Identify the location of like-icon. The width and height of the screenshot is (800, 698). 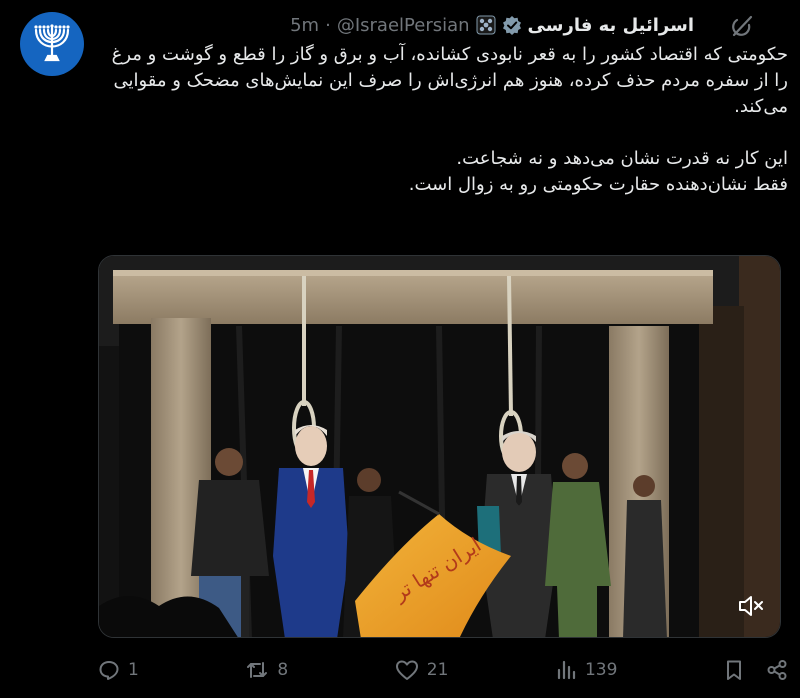
(406, 670).